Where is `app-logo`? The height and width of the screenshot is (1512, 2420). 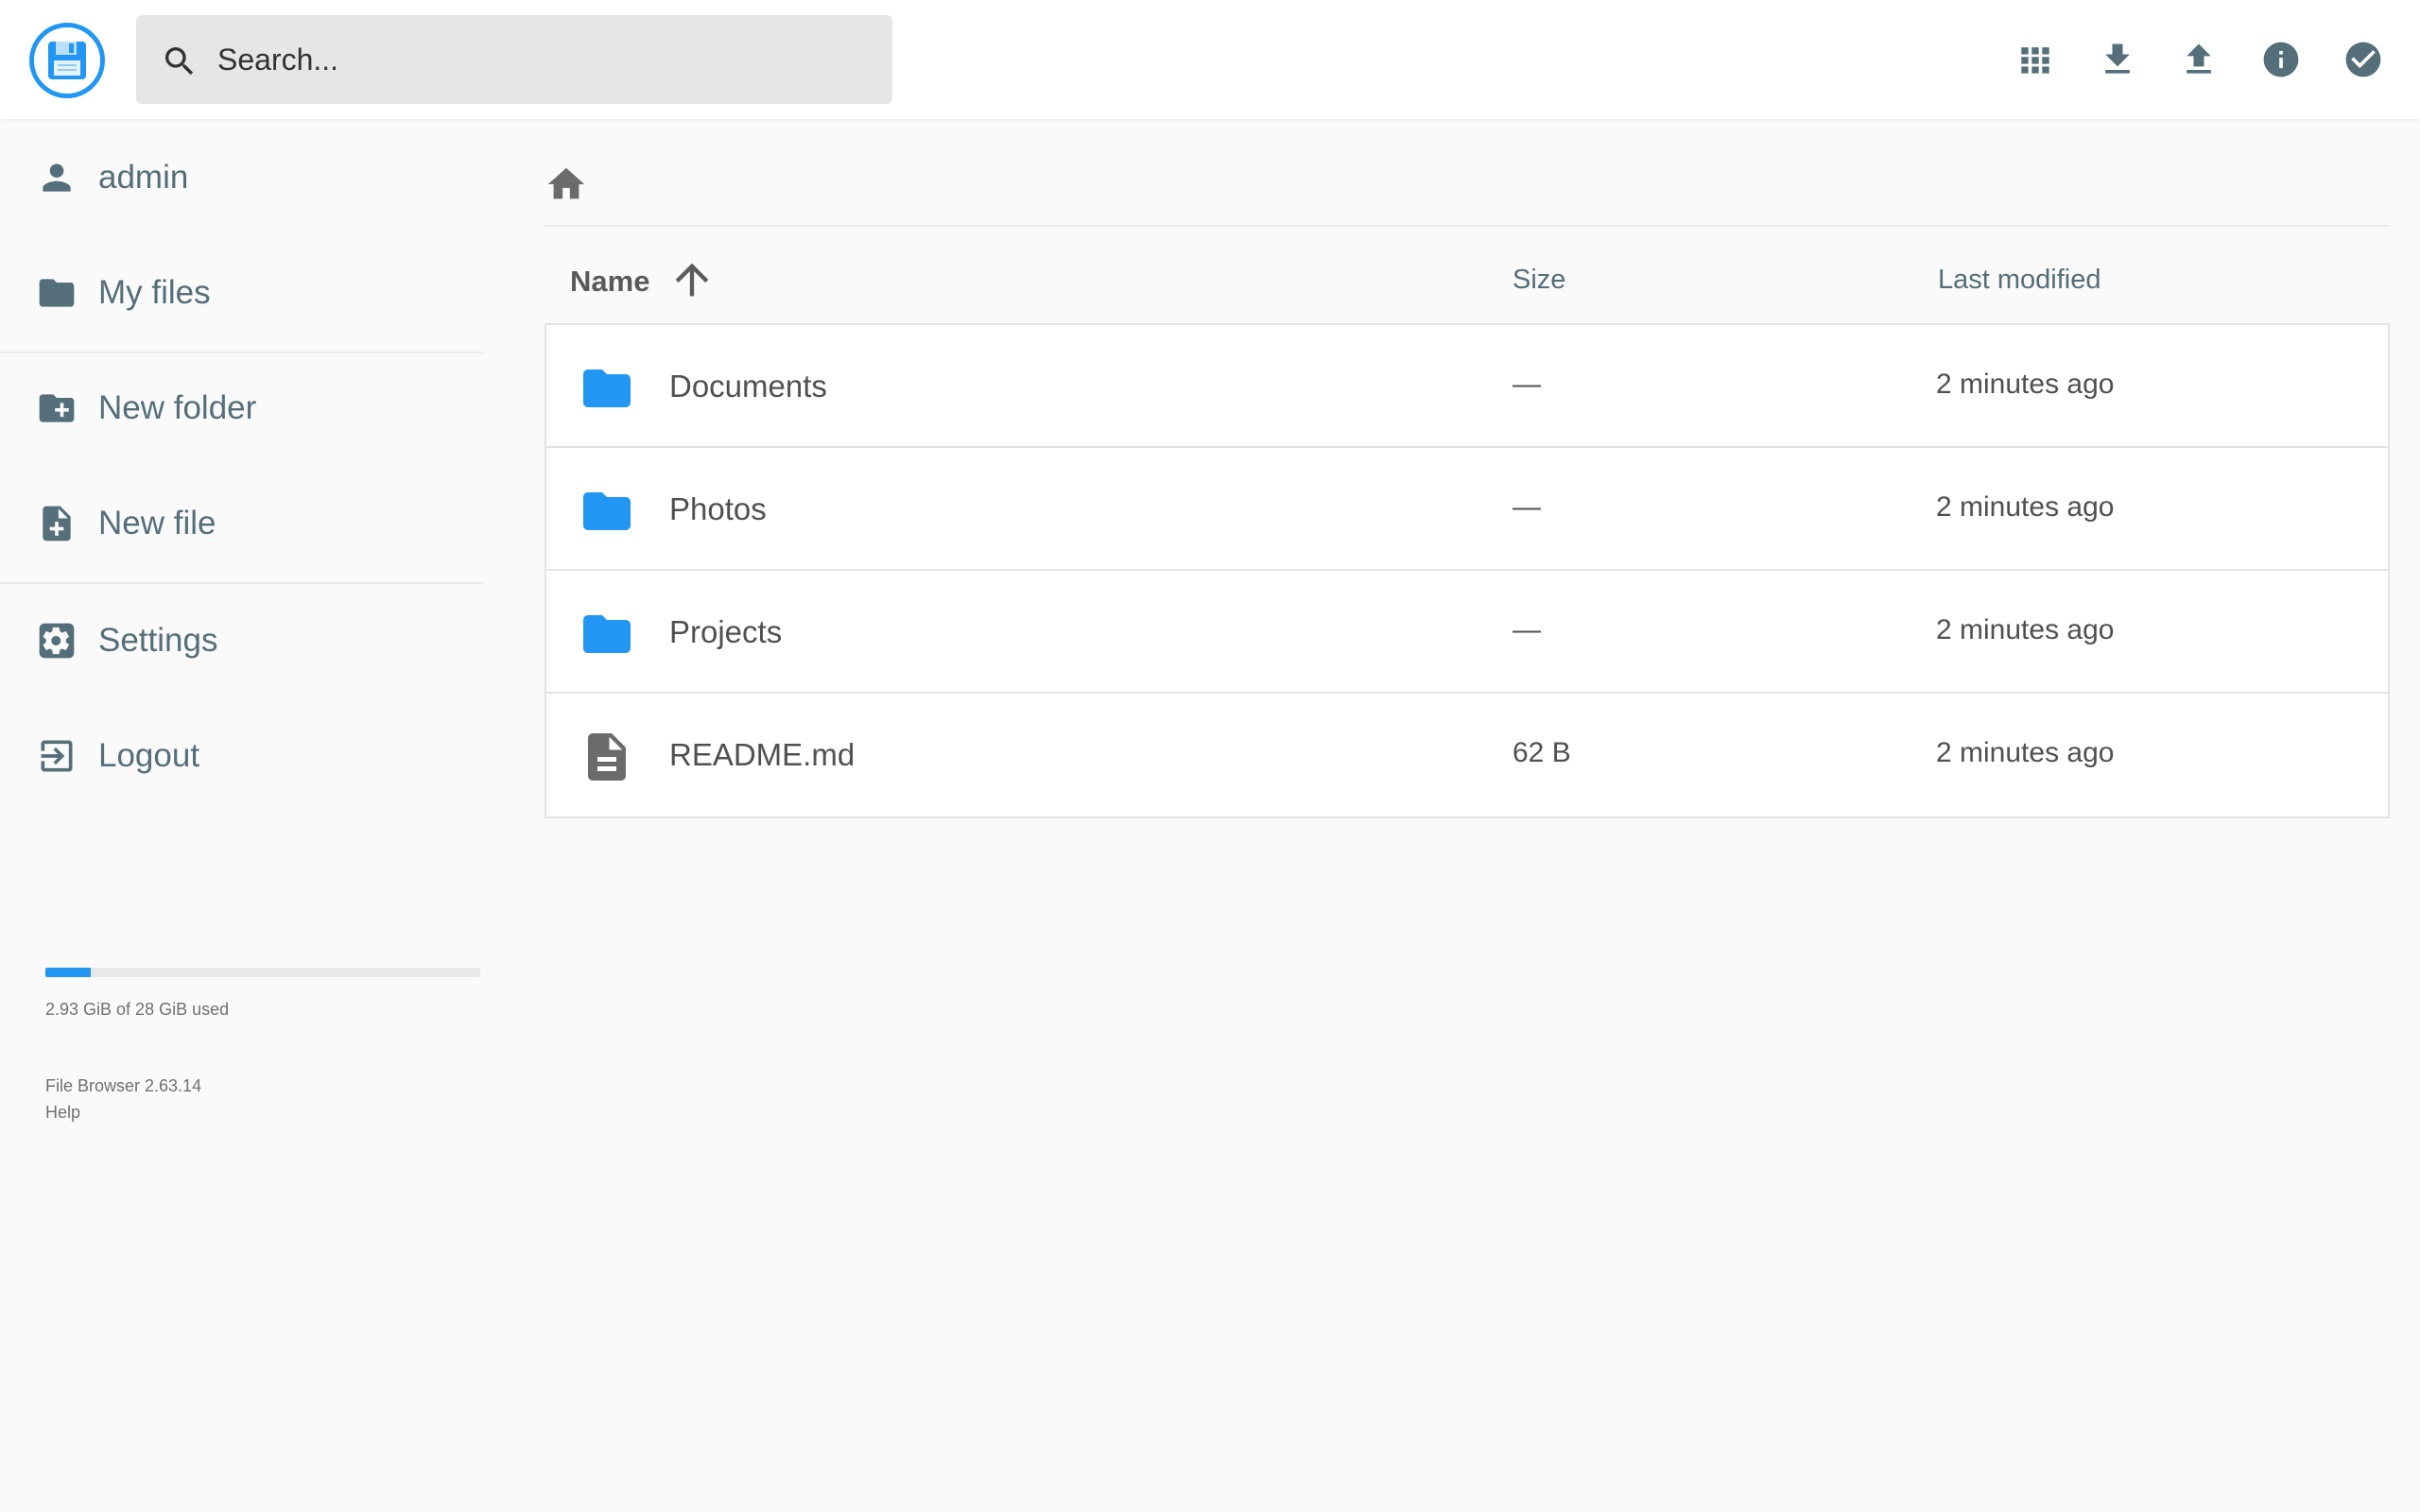
app-logo is located at coordinates (67, 60).